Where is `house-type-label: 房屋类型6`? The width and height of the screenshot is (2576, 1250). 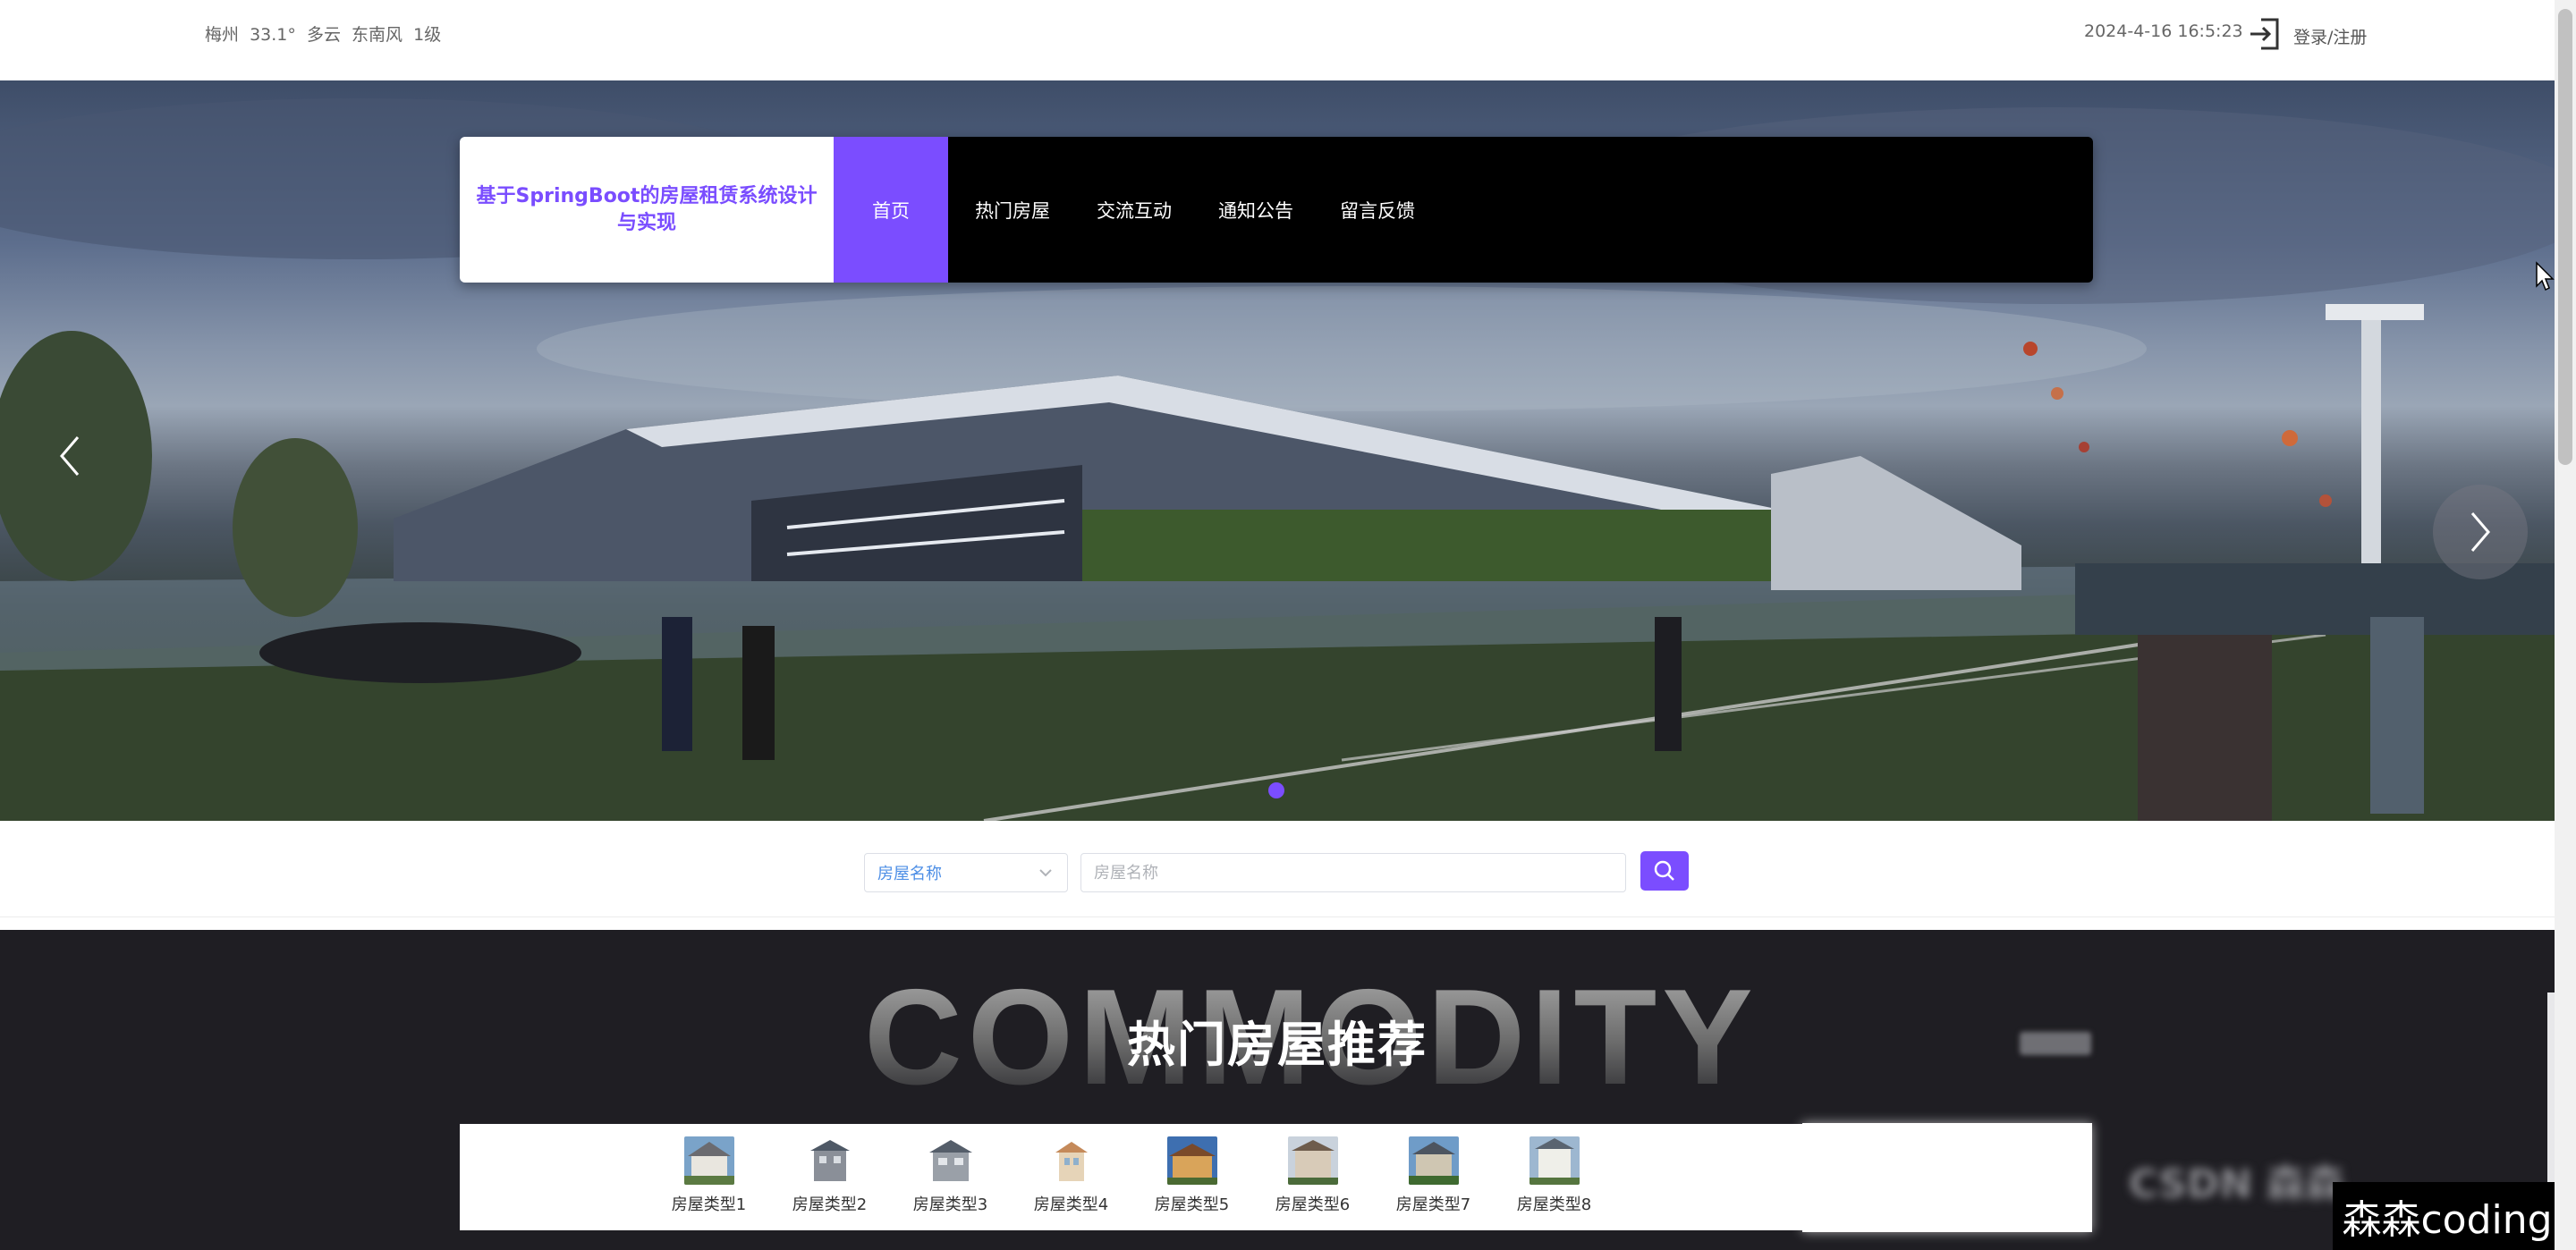
house-type-label: 房屋类型6 is located at coordinates (1313, 1204).